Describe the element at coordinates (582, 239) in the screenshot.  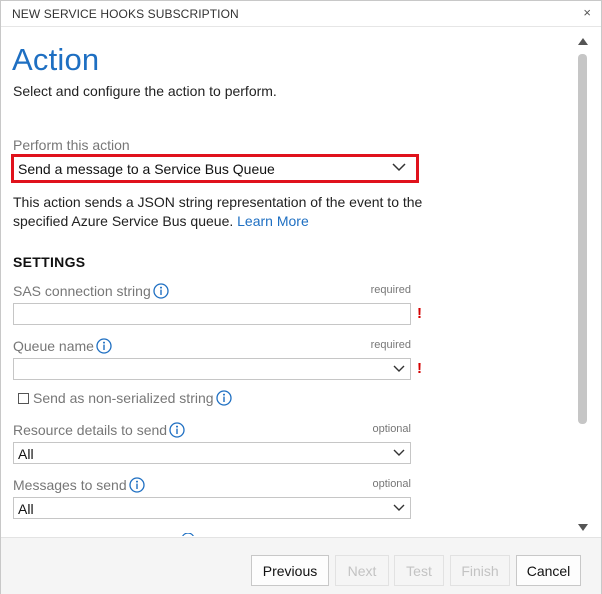
I see `scroll-thumb` at that location.